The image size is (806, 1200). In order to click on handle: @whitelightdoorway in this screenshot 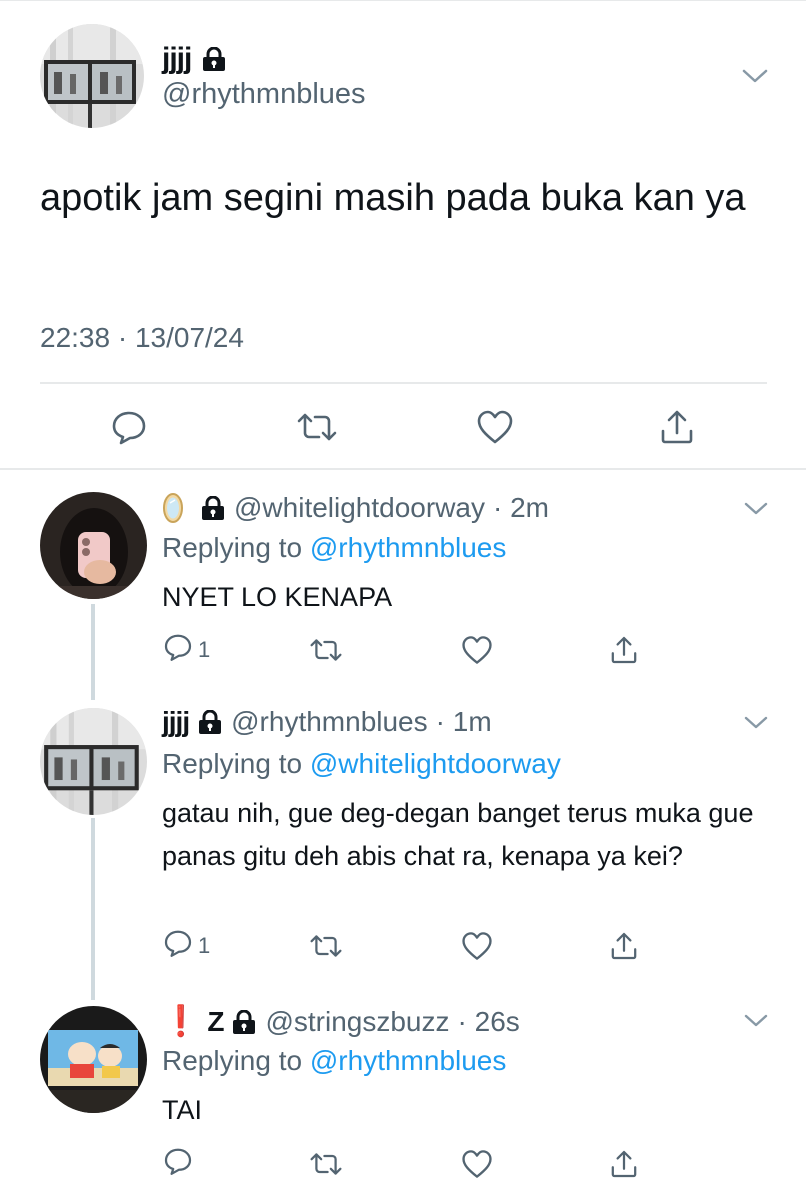, I will do `click(359, 508)`.